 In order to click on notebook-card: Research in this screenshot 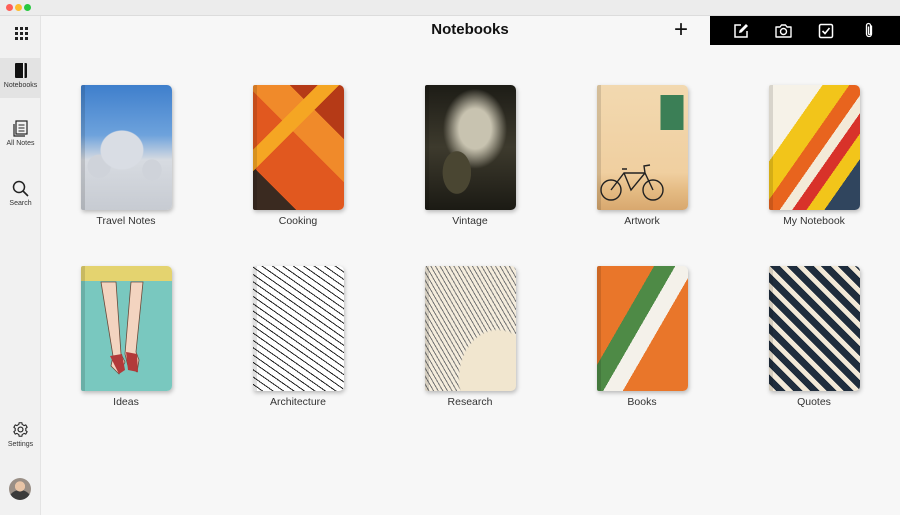, I will do `click(470, 337)`.